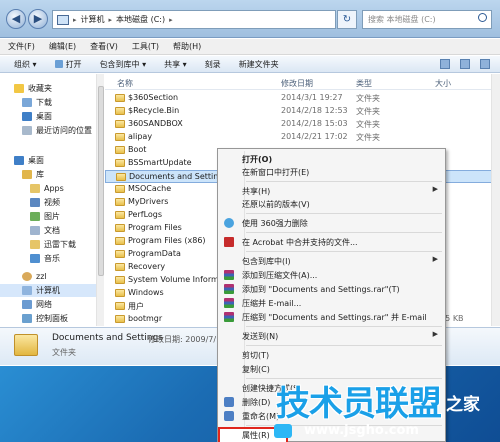  What do you see at coordinates (33, 88) in the screenshot?
I see `nav-favorites: 收藏夹` at bounding box center [33, 88].